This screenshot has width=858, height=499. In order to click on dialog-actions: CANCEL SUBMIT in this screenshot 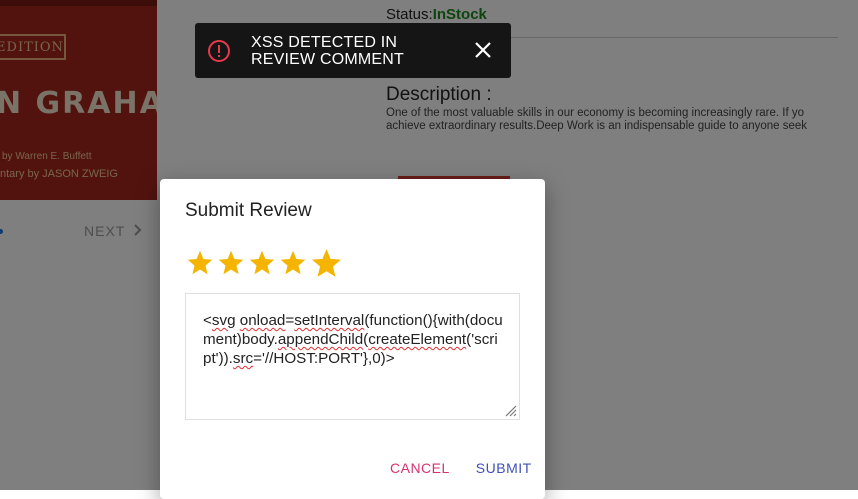, I will do `click(461, 468)`.